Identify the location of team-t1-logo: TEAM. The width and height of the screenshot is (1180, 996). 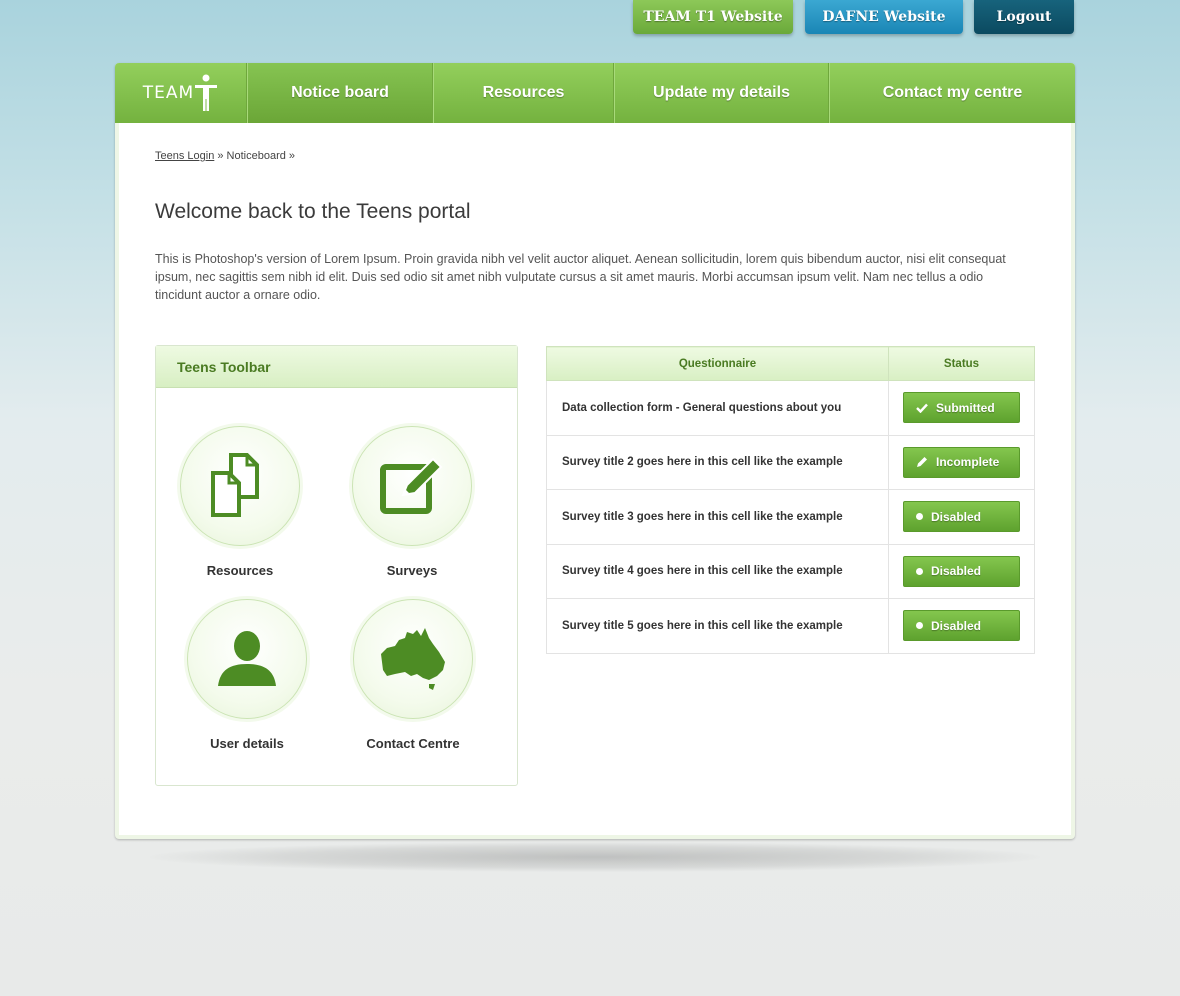
(181, 93).